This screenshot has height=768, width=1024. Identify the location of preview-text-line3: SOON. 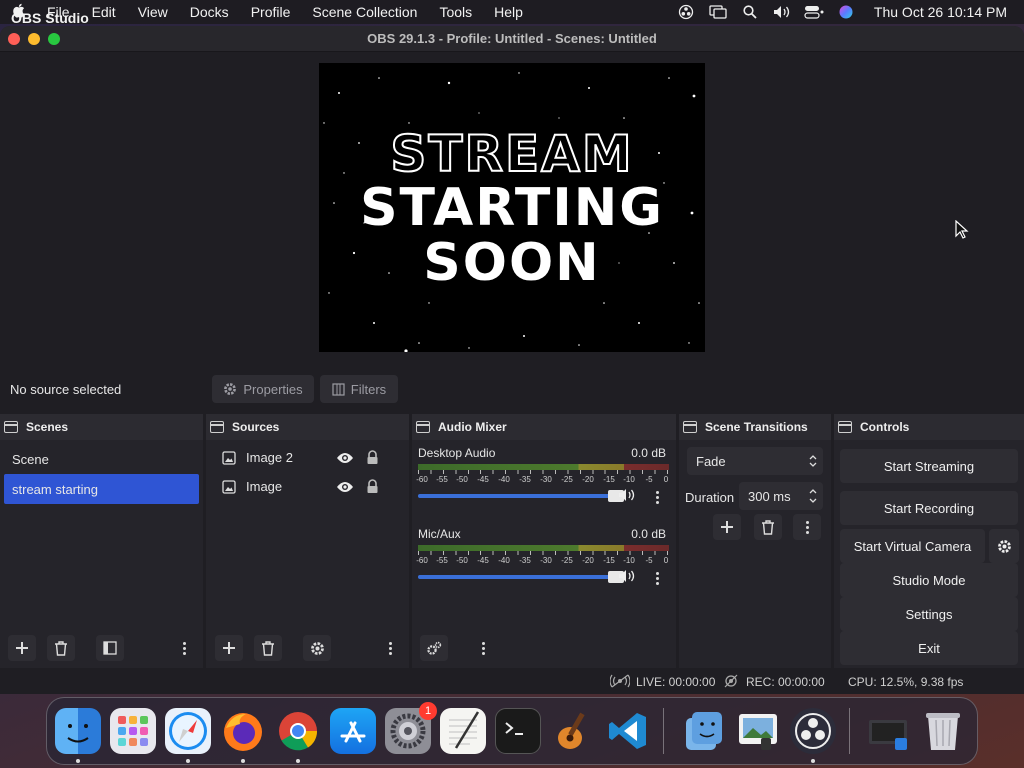
(512, 263).